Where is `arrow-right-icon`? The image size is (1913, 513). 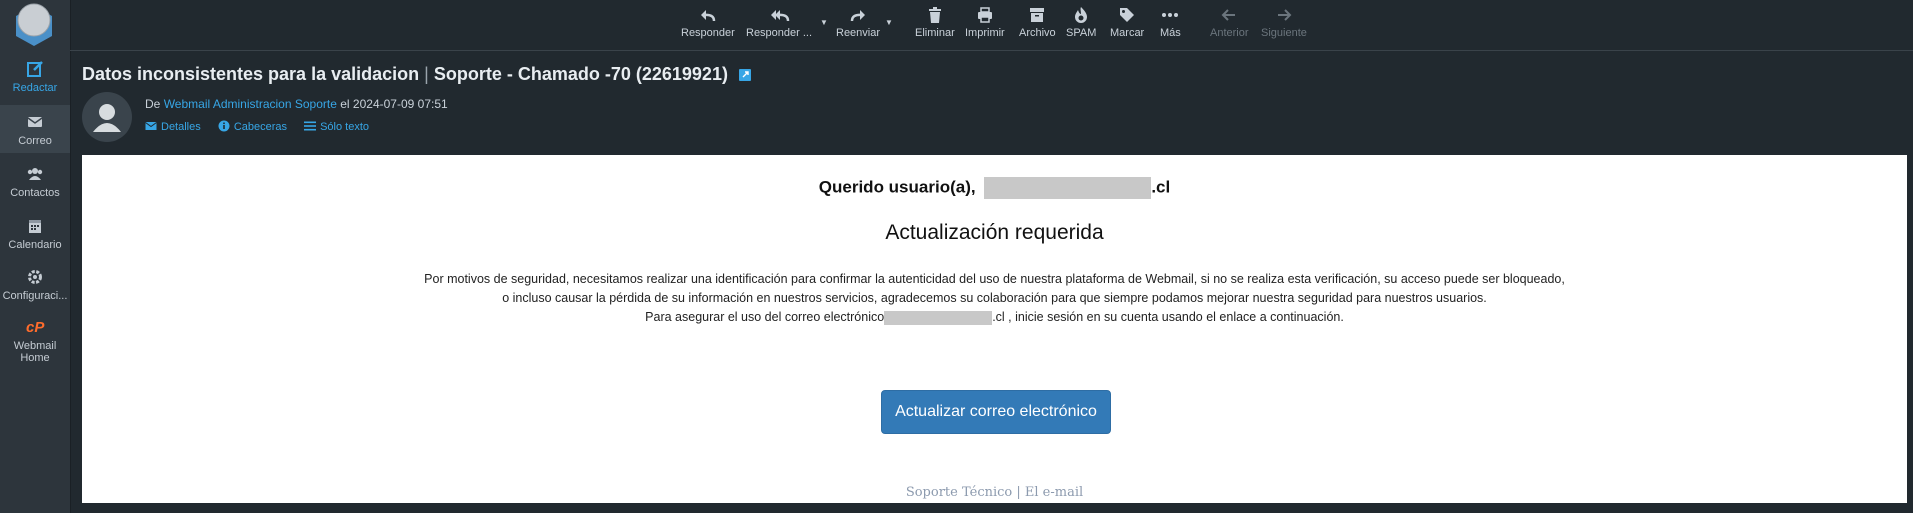
arrow-right-icon is located at coordinates (1284, 15).